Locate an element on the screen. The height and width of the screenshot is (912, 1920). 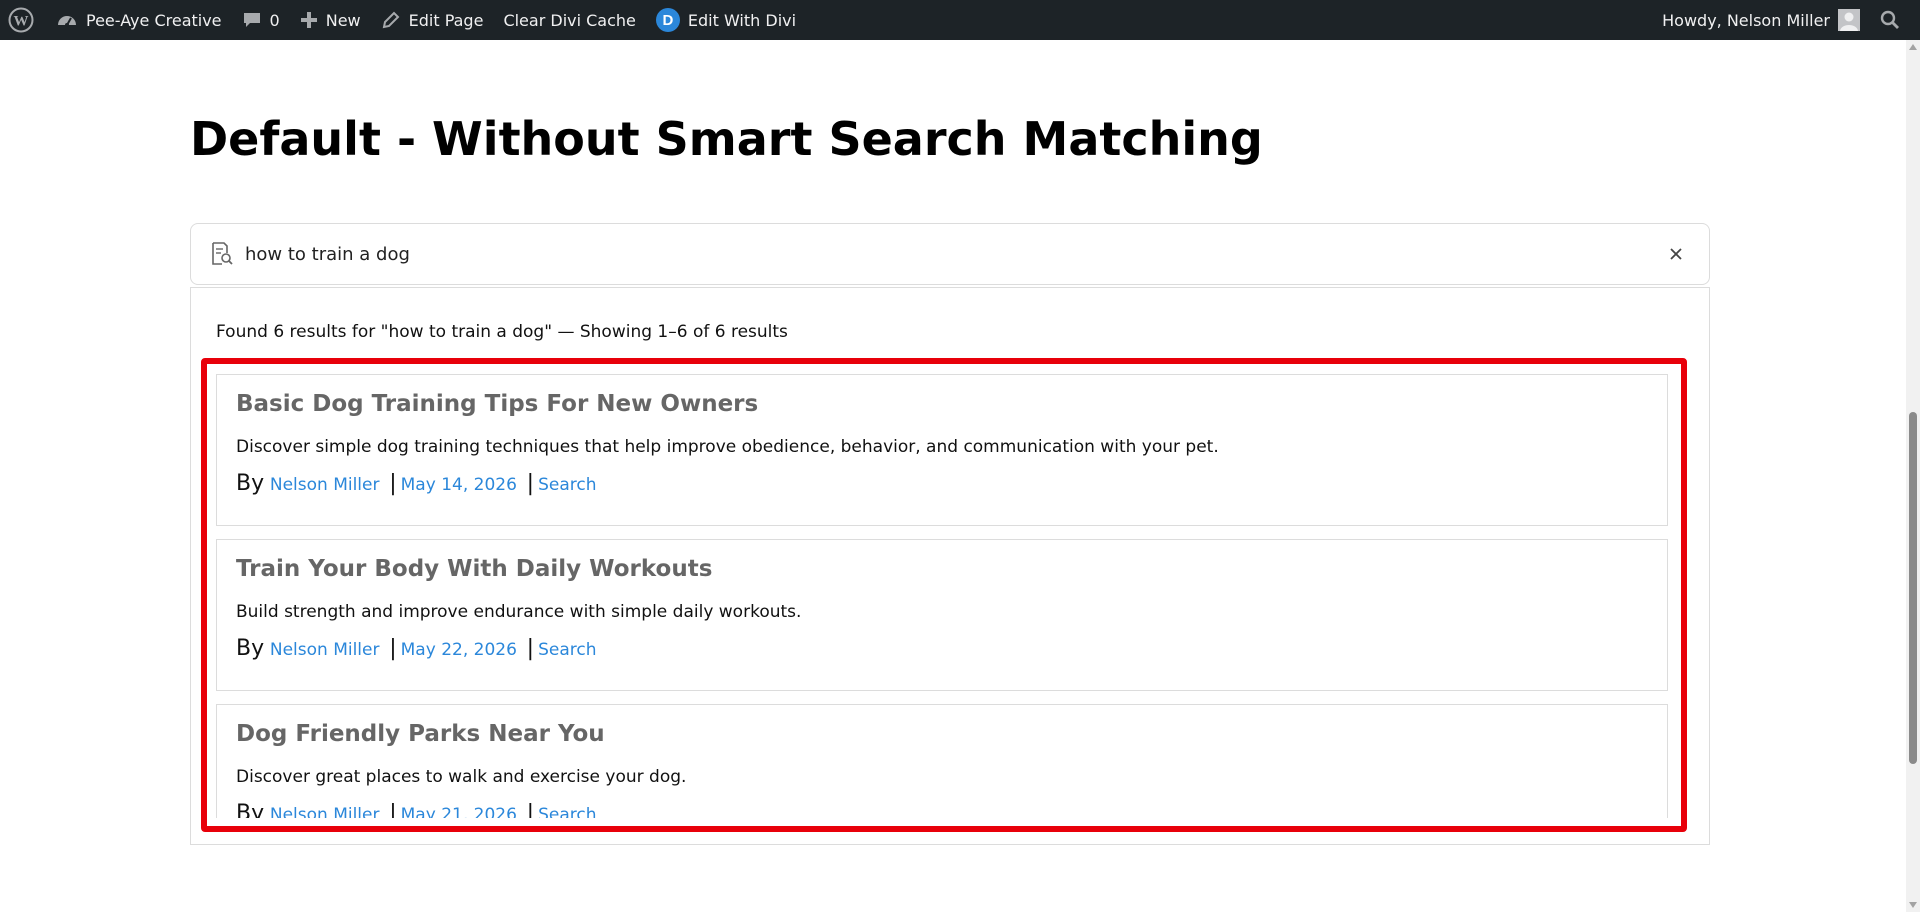
clear-divi-cache-label: Clear Divi Cache is located at coordinates (569, 20).